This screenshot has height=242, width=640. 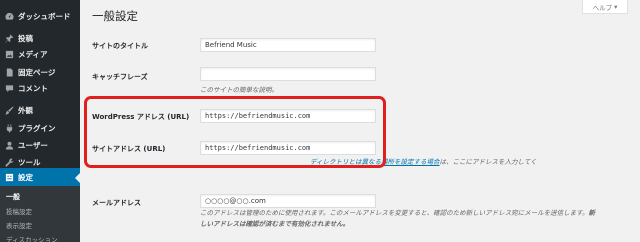 What do you see at coordinates (602, 7) in the screenshot?
I see `help-tab-label: ヘルプ` at bounding box center [602, 7].